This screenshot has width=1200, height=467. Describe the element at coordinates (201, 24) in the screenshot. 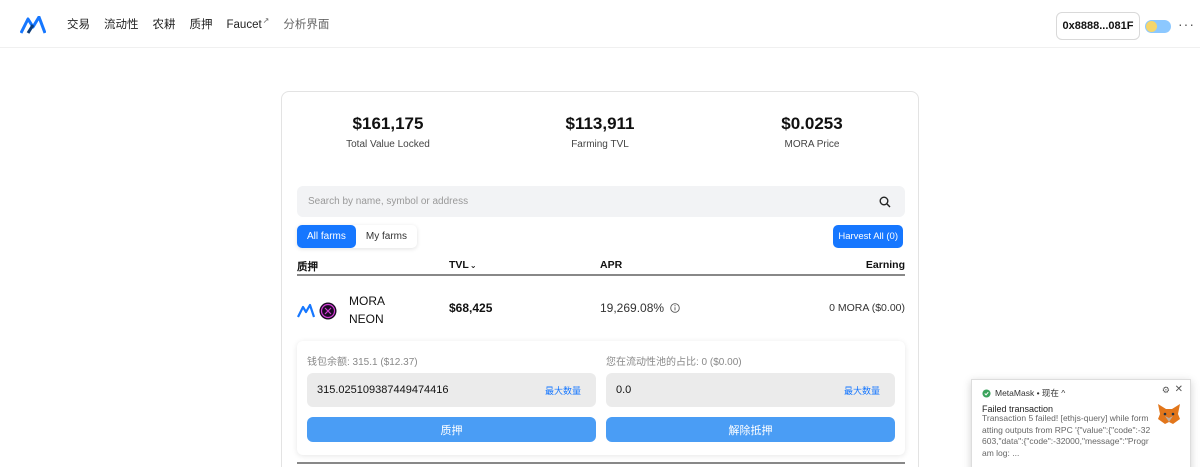

I see `nav-item-staking: 质押` at that location.